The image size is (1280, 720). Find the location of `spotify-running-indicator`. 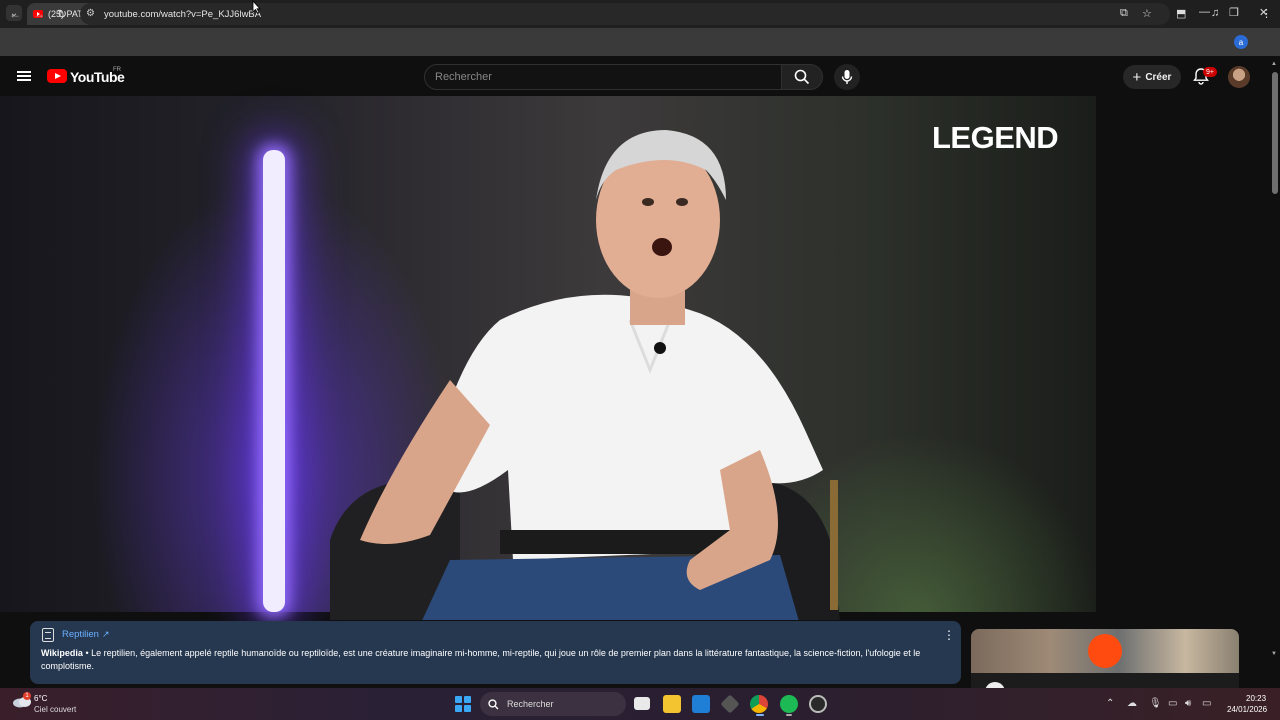

spotify-running-indicator is located at coordinates (789, 715).